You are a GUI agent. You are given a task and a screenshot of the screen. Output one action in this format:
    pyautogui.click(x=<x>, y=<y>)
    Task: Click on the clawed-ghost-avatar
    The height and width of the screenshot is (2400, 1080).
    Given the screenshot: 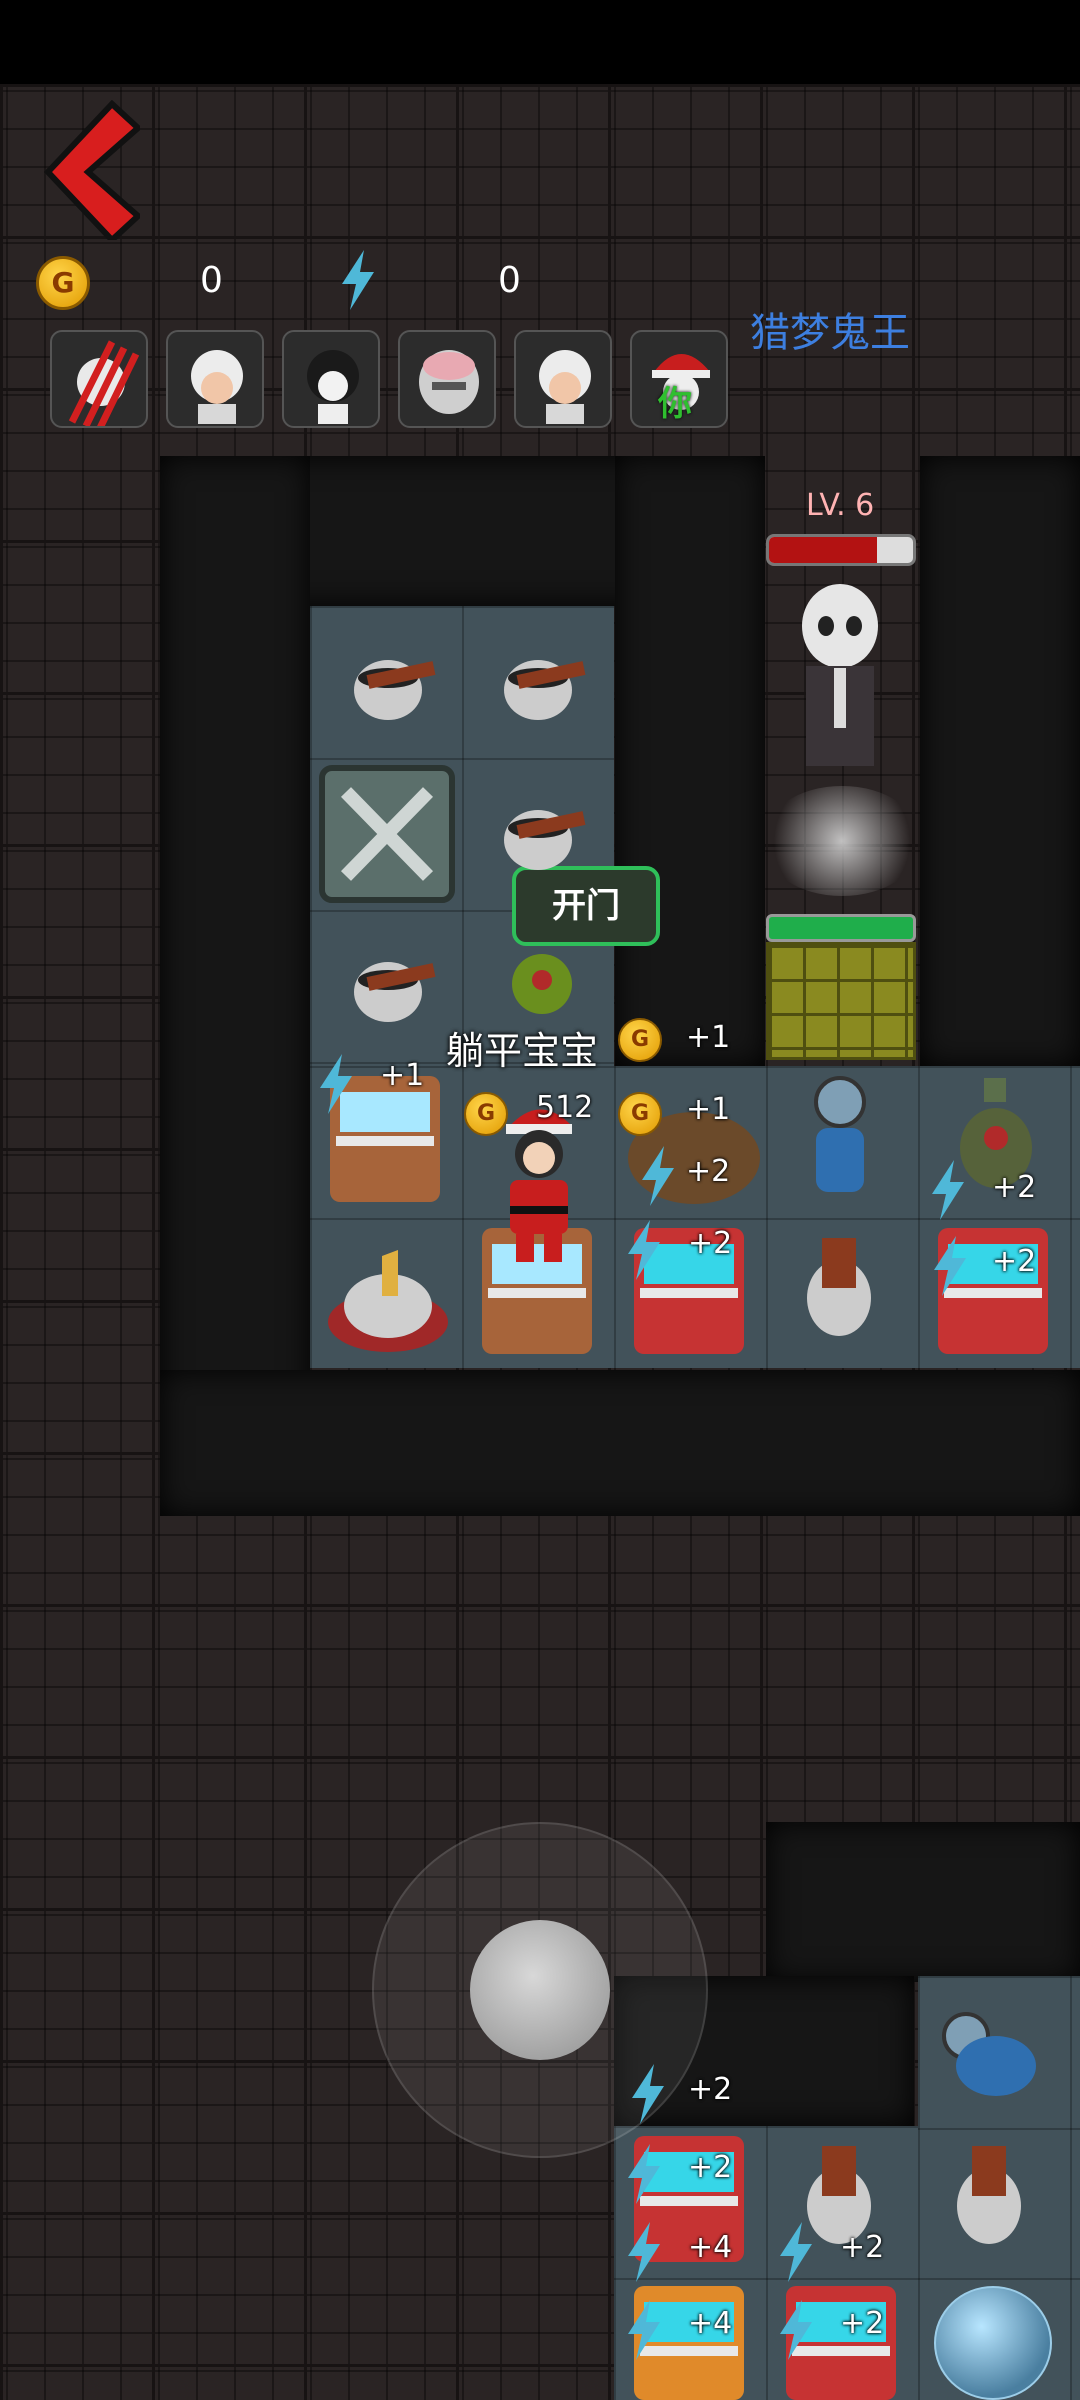 What is the action you would take?
    pyautogui.click(x=99, y=379)
    